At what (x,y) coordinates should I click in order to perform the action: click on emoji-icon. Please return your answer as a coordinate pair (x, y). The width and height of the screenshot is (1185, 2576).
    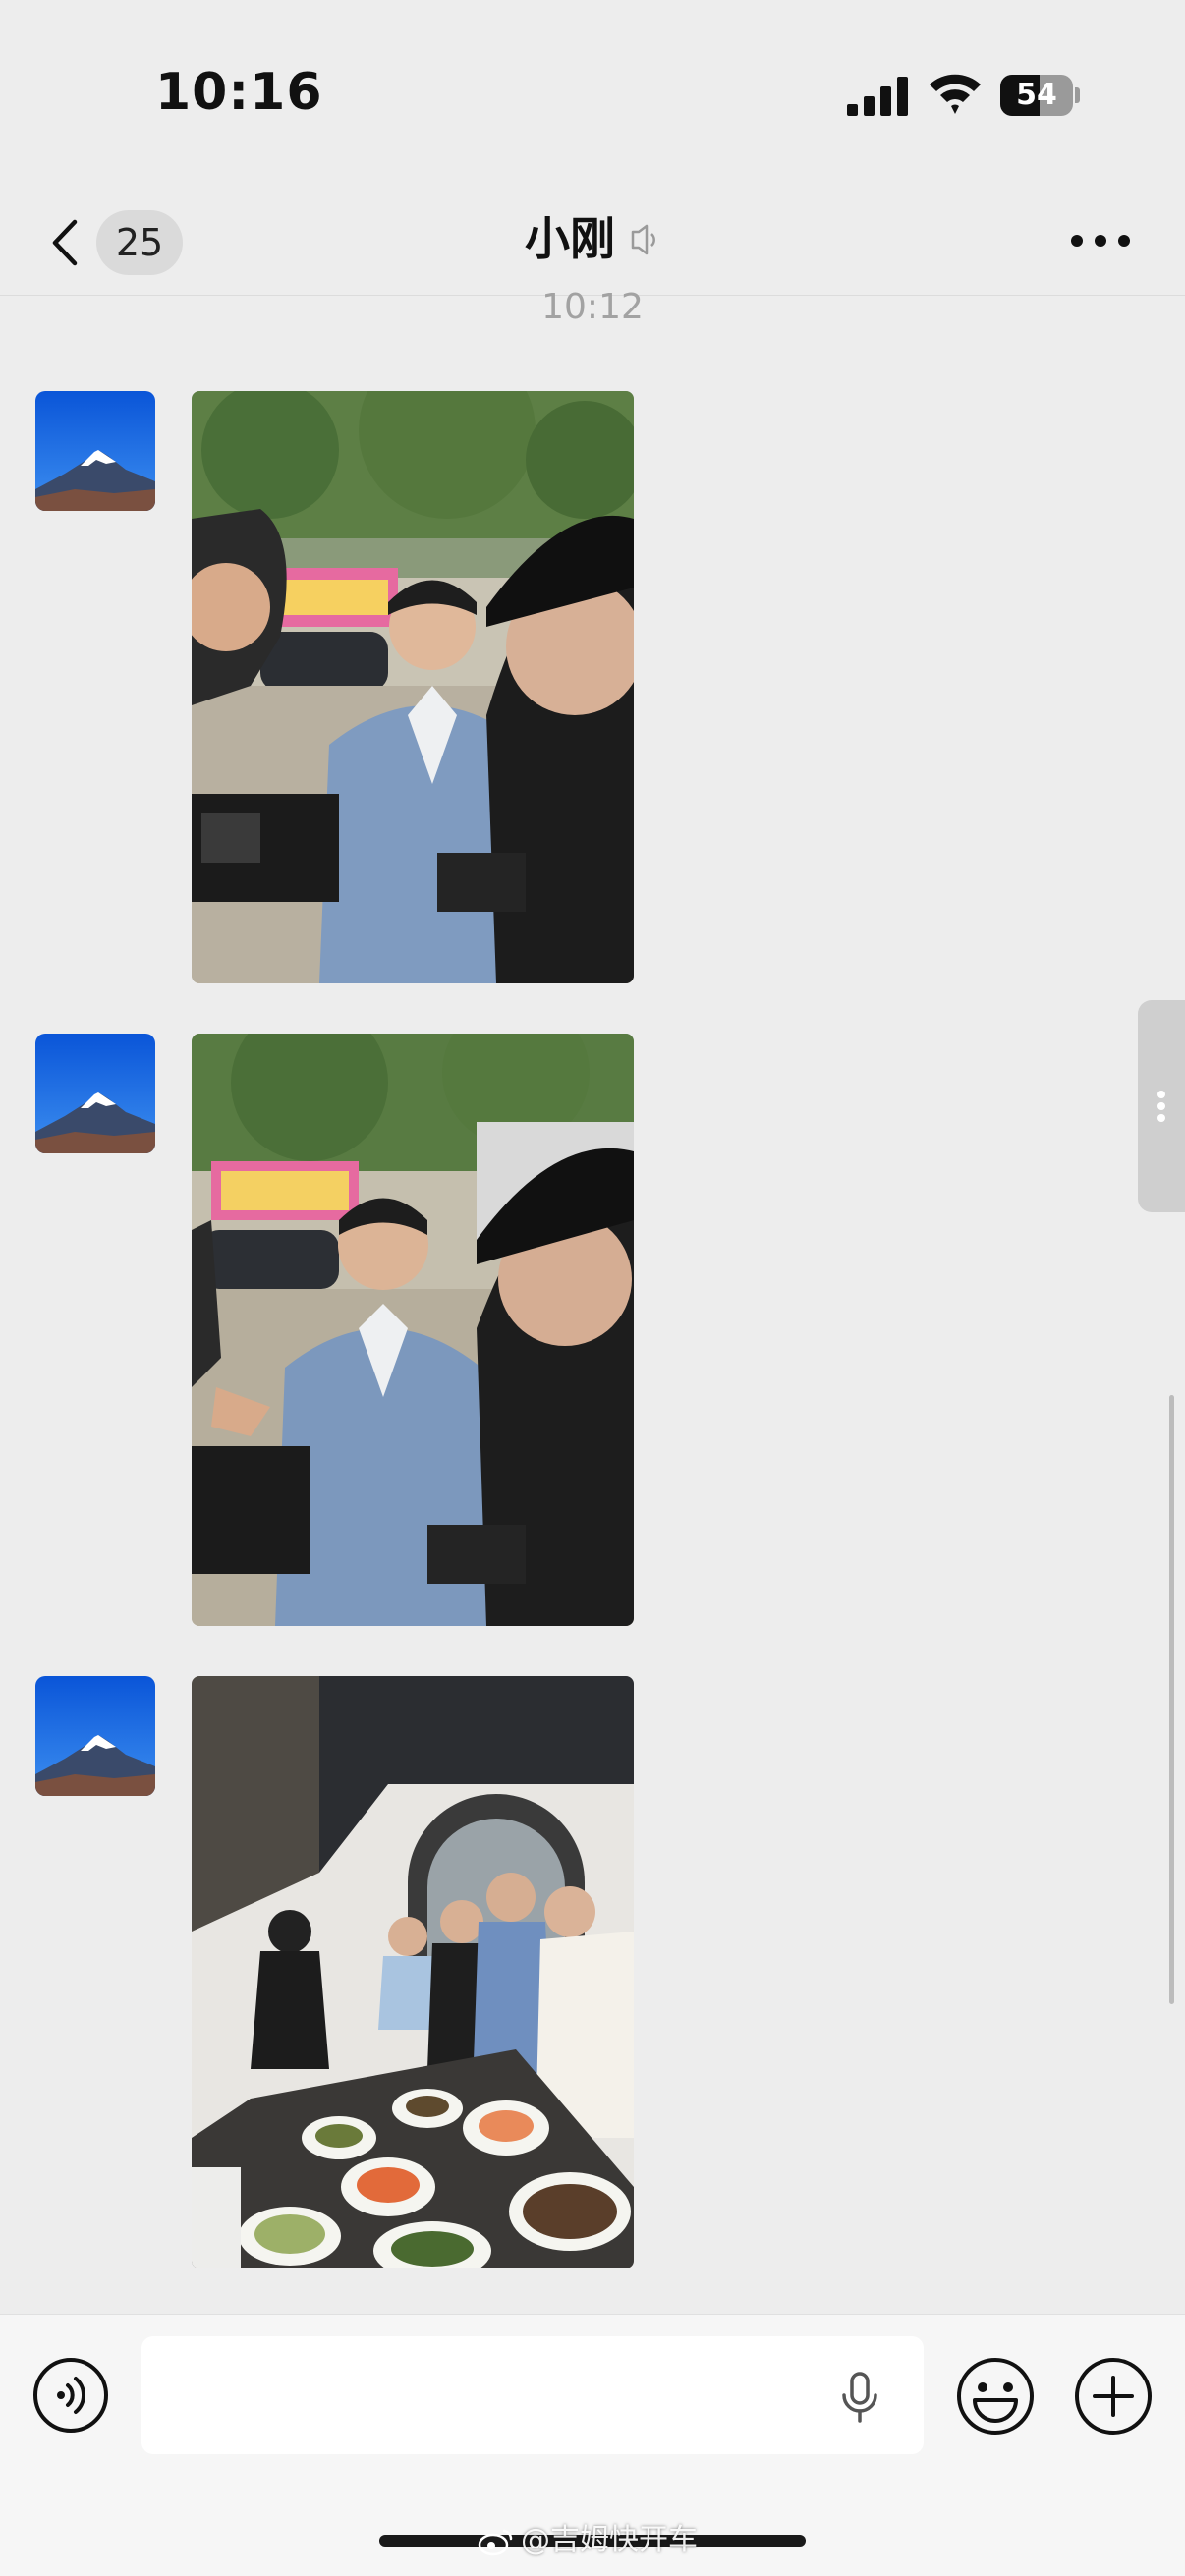
    Looking at the image, I should click on (996, 2396).